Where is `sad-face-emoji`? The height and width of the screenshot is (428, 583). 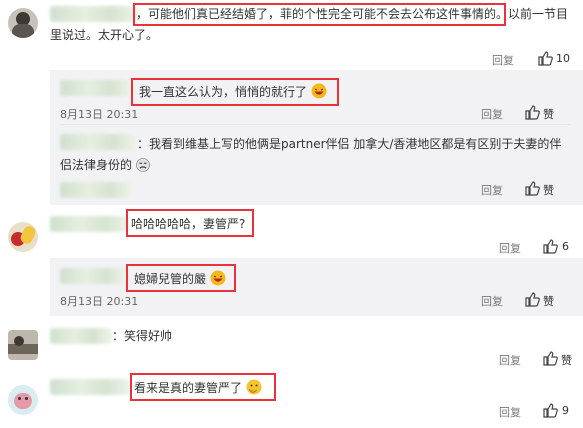 sad-face-emoji is located at coordinates (142, 165).